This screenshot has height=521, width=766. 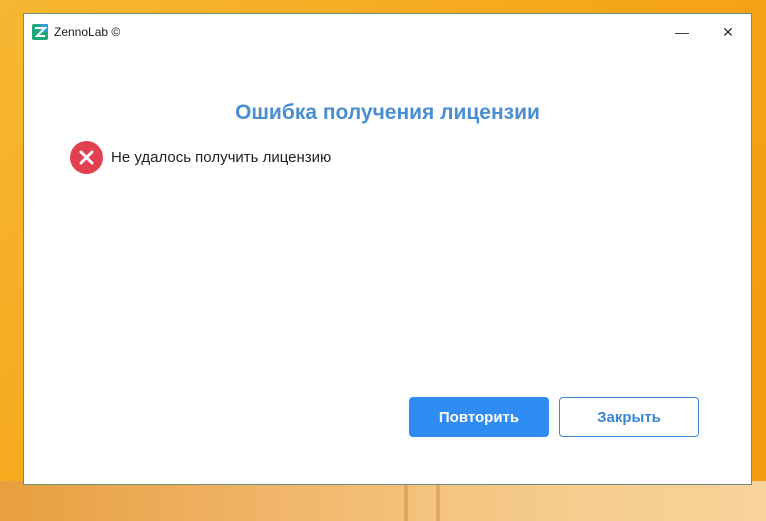 I want to click on error-message-row: Не удалось получить лицензию, so click(x=200, y=157).